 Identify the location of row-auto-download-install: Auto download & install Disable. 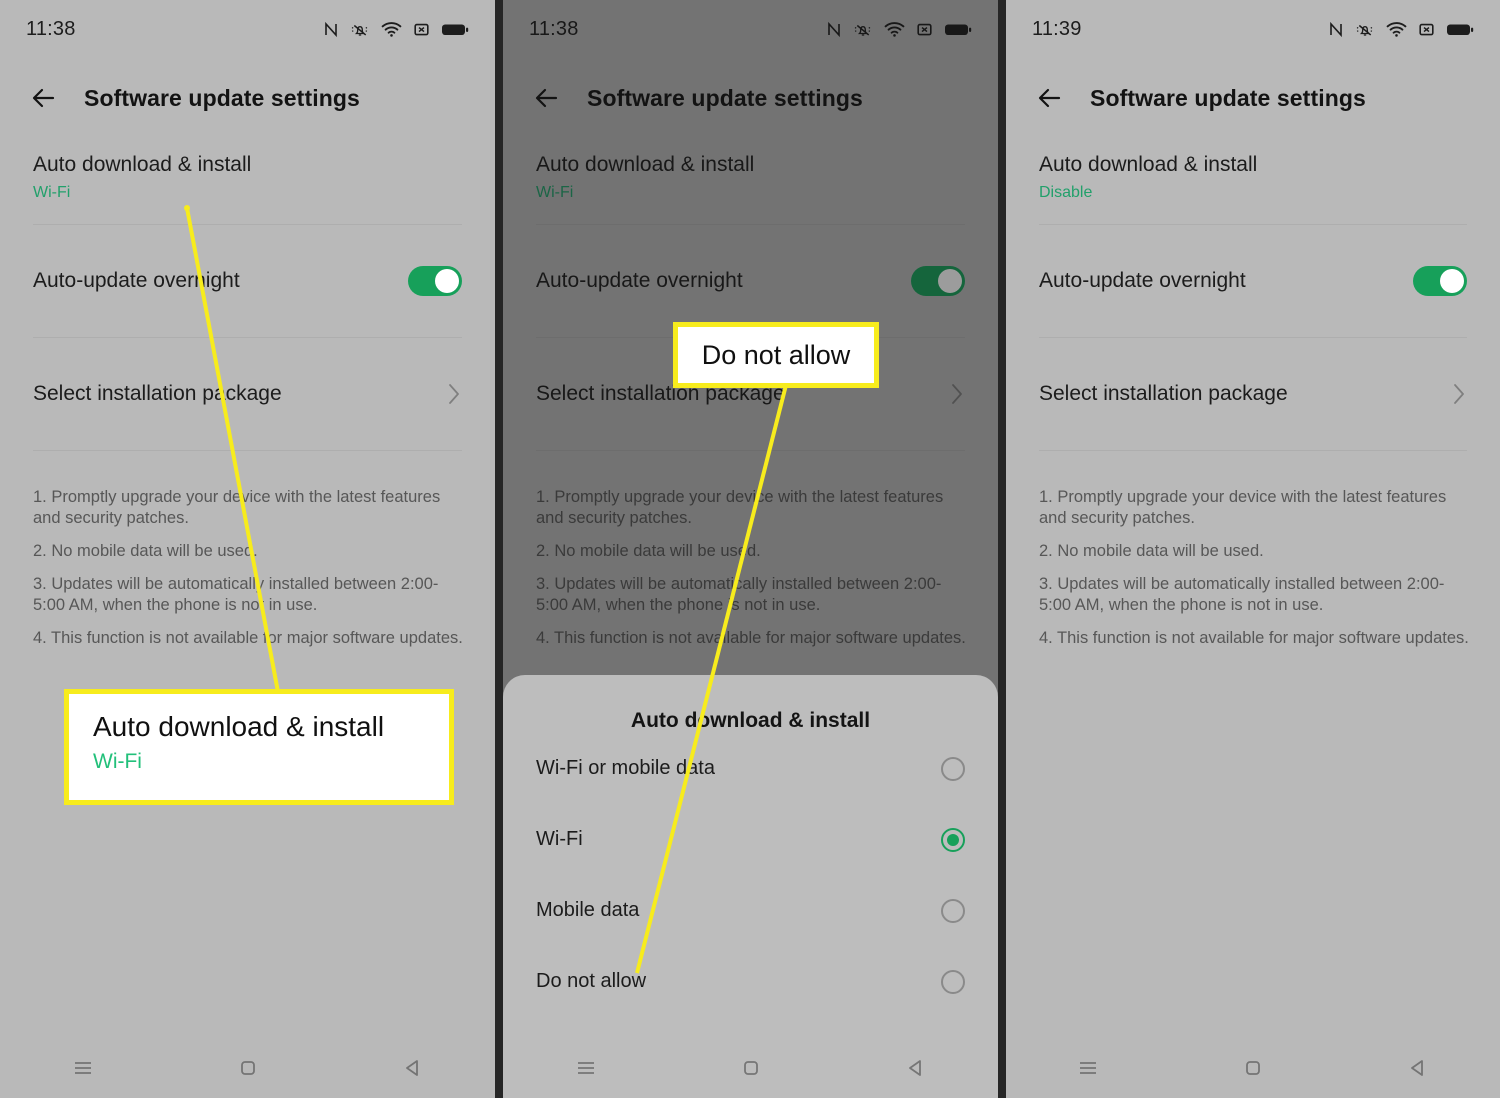
(1253, 187).